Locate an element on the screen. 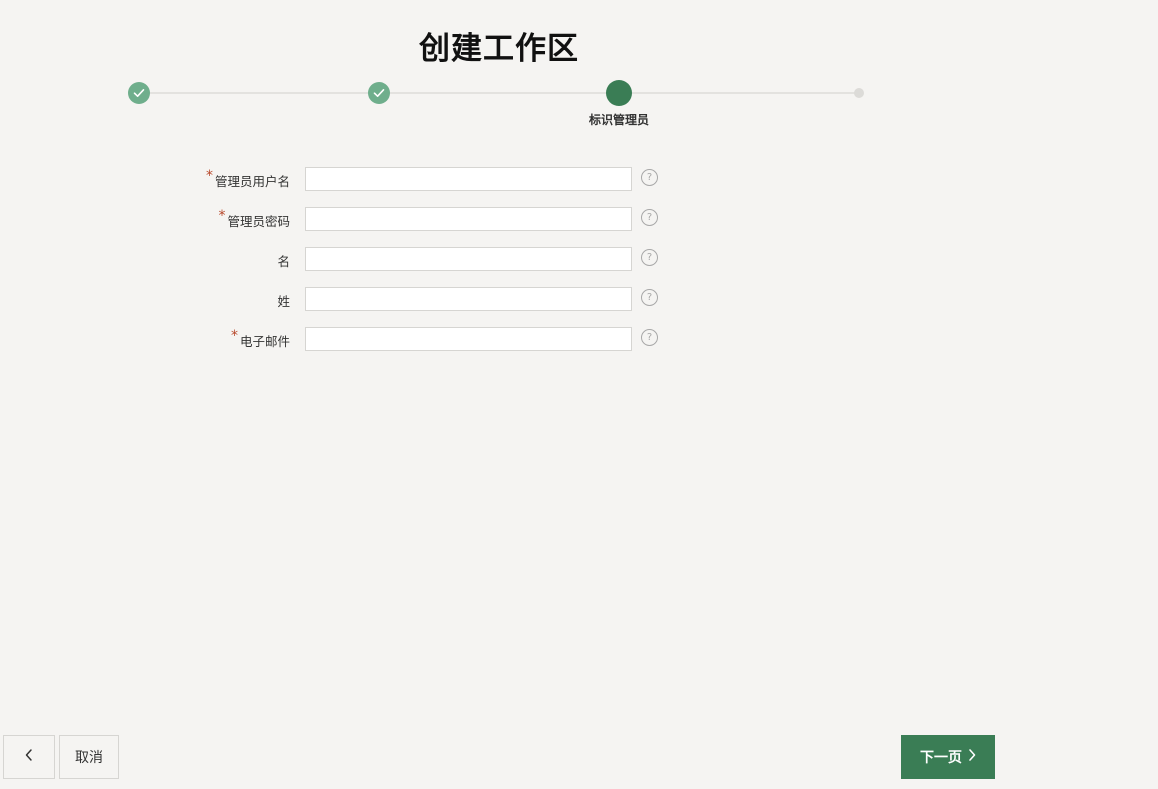 The image size is (1158, 789). email-label: * 电子邮件 is located at coordinates (260, 338).